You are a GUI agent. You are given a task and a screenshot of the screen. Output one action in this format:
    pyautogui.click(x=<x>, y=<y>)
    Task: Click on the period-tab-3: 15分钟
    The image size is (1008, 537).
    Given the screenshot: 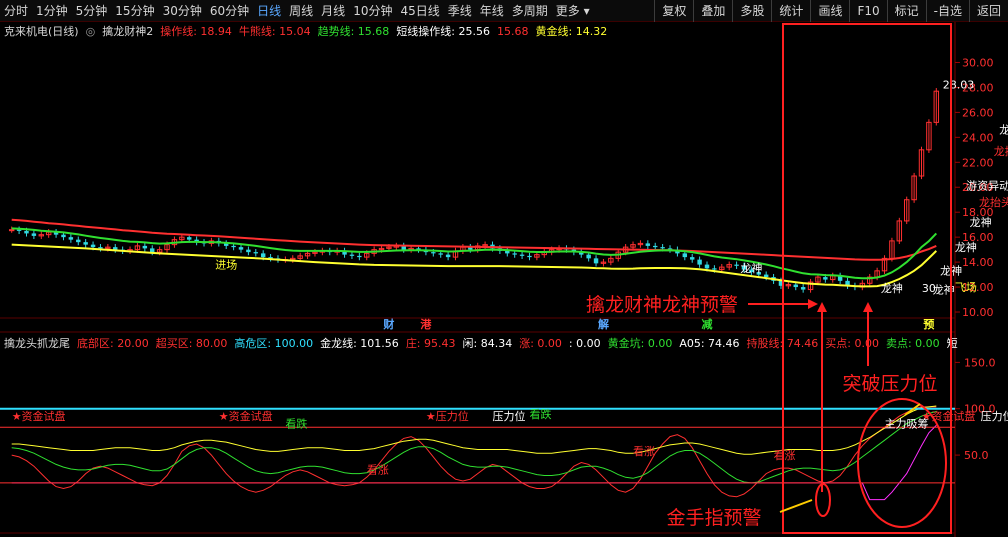 What is the action you would take?
    pyautogui.click(x=134, y=11)
    